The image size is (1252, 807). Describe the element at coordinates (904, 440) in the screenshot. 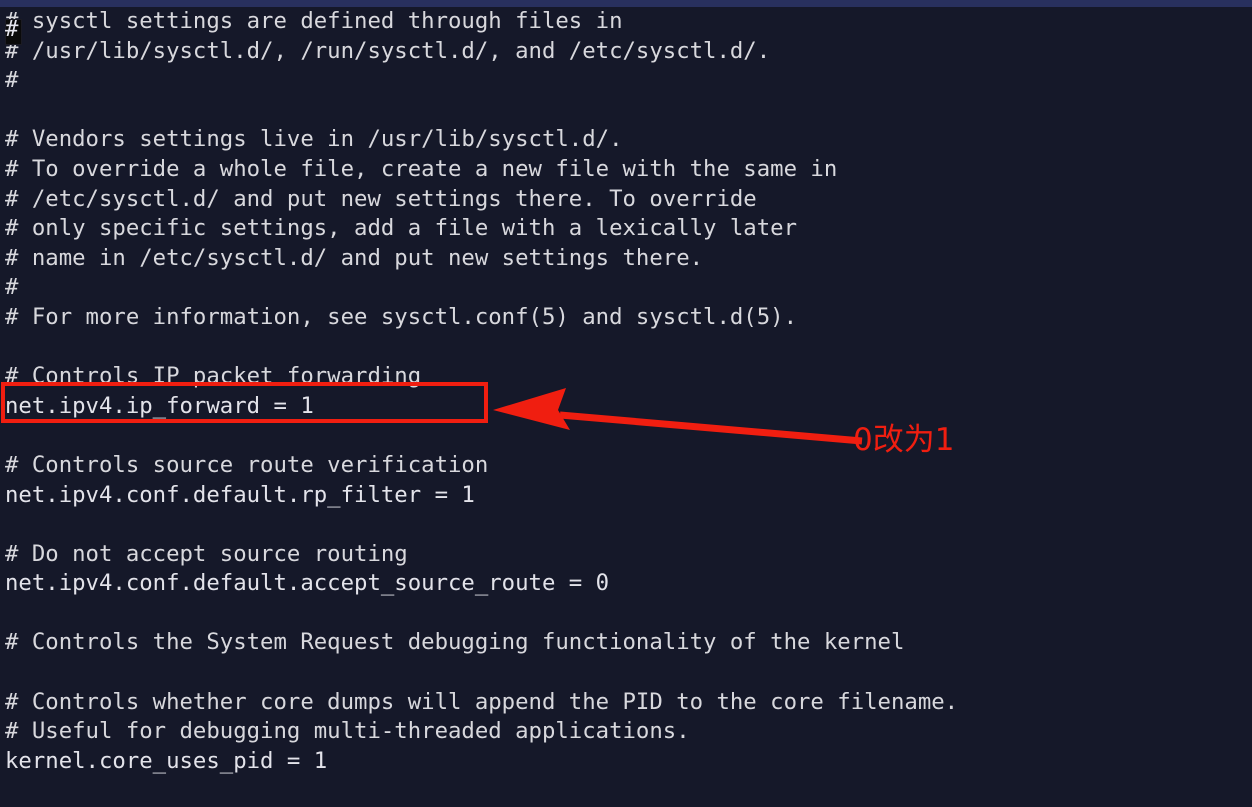

I see `annotation-note: 0改为1` at that location.